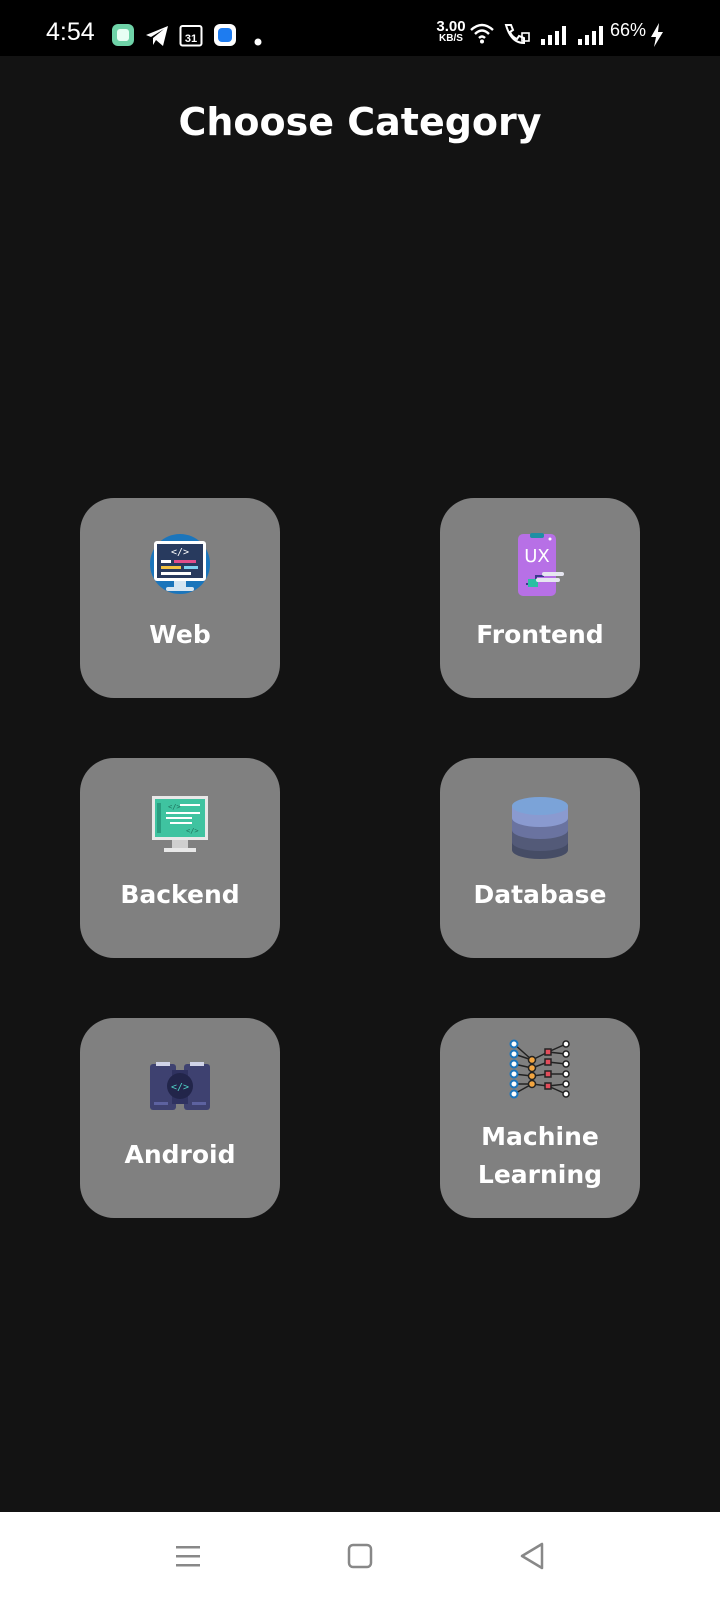 Image resolution: width=720 pixels, height=1600 pixels. I want to click on category-card-machine-learning: Machine Learning, so click(540, 1118).